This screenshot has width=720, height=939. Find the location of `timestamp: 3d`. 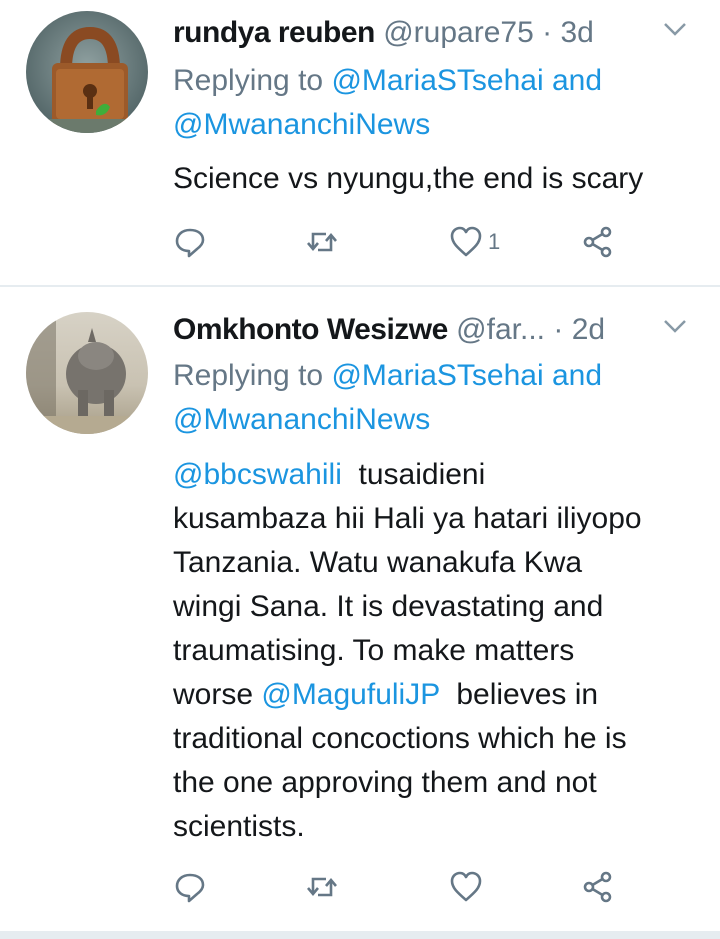

timestamp: 3d is located at coordinates (576, 32).